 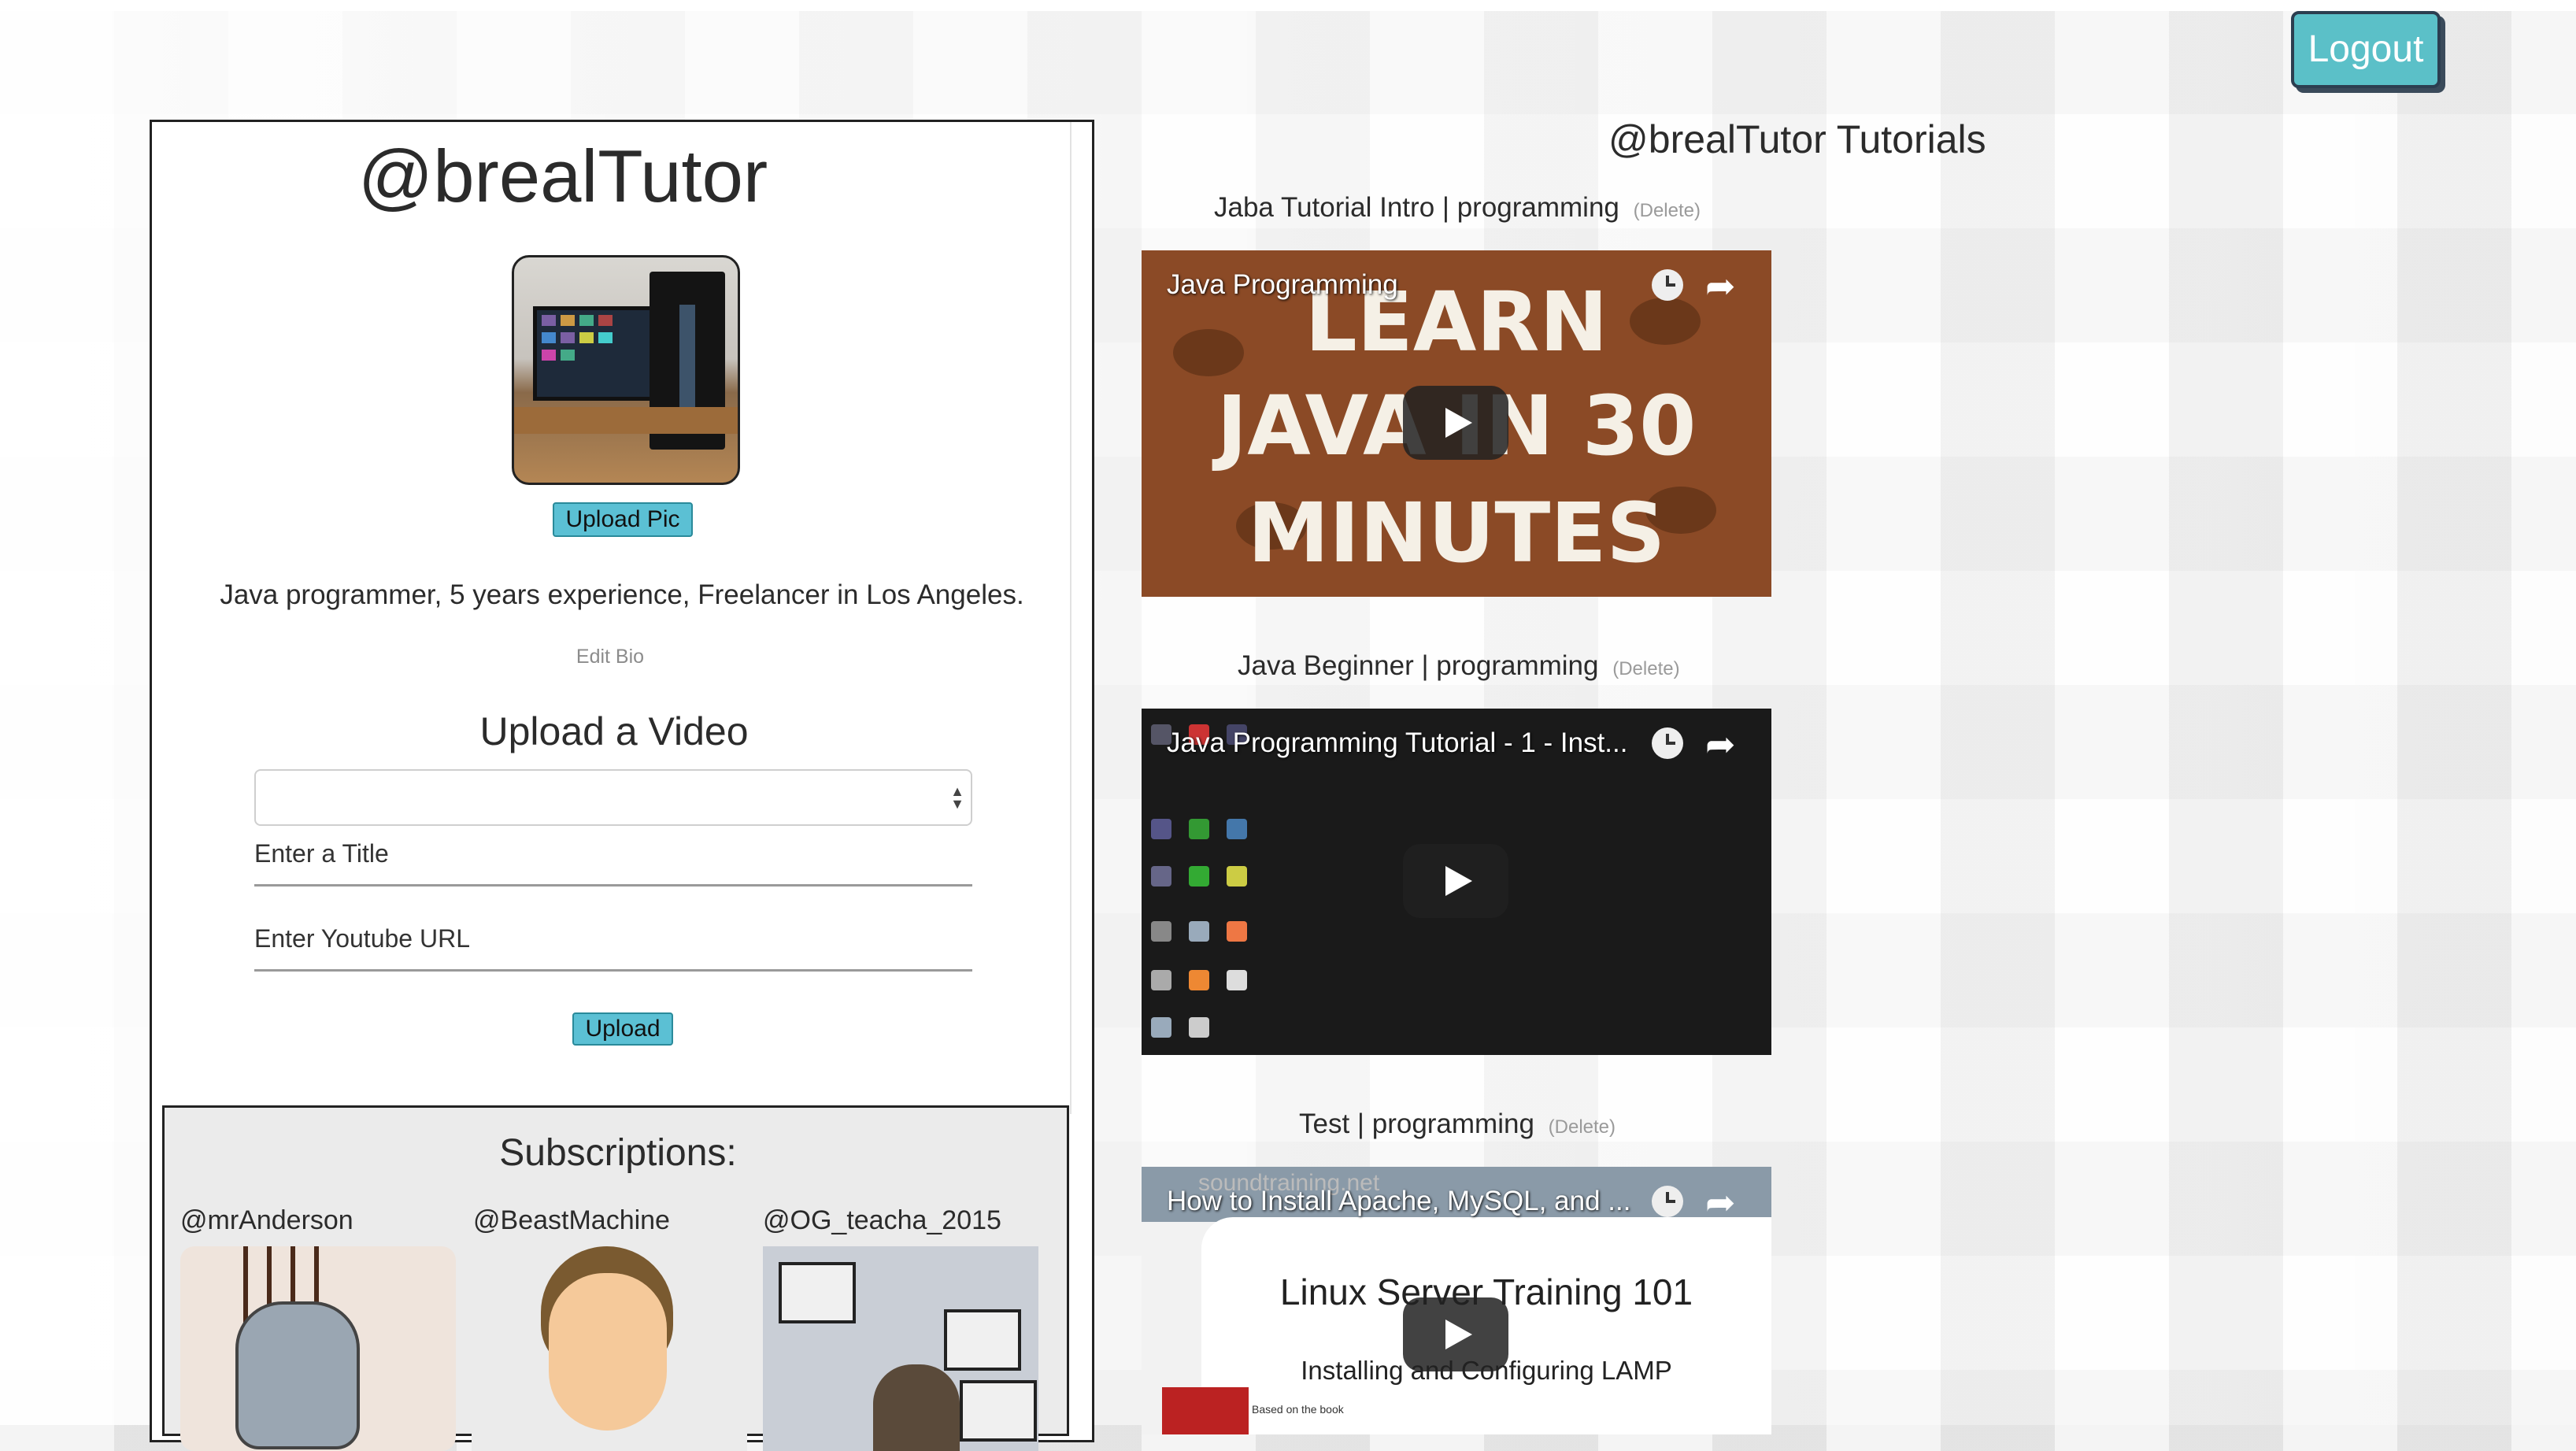 What do you see at coordinates (1416, 207) in the screenshot?
I see `video-title-text: Jaba Tutorial Intro | programming` at bounding box center [1416, 207].